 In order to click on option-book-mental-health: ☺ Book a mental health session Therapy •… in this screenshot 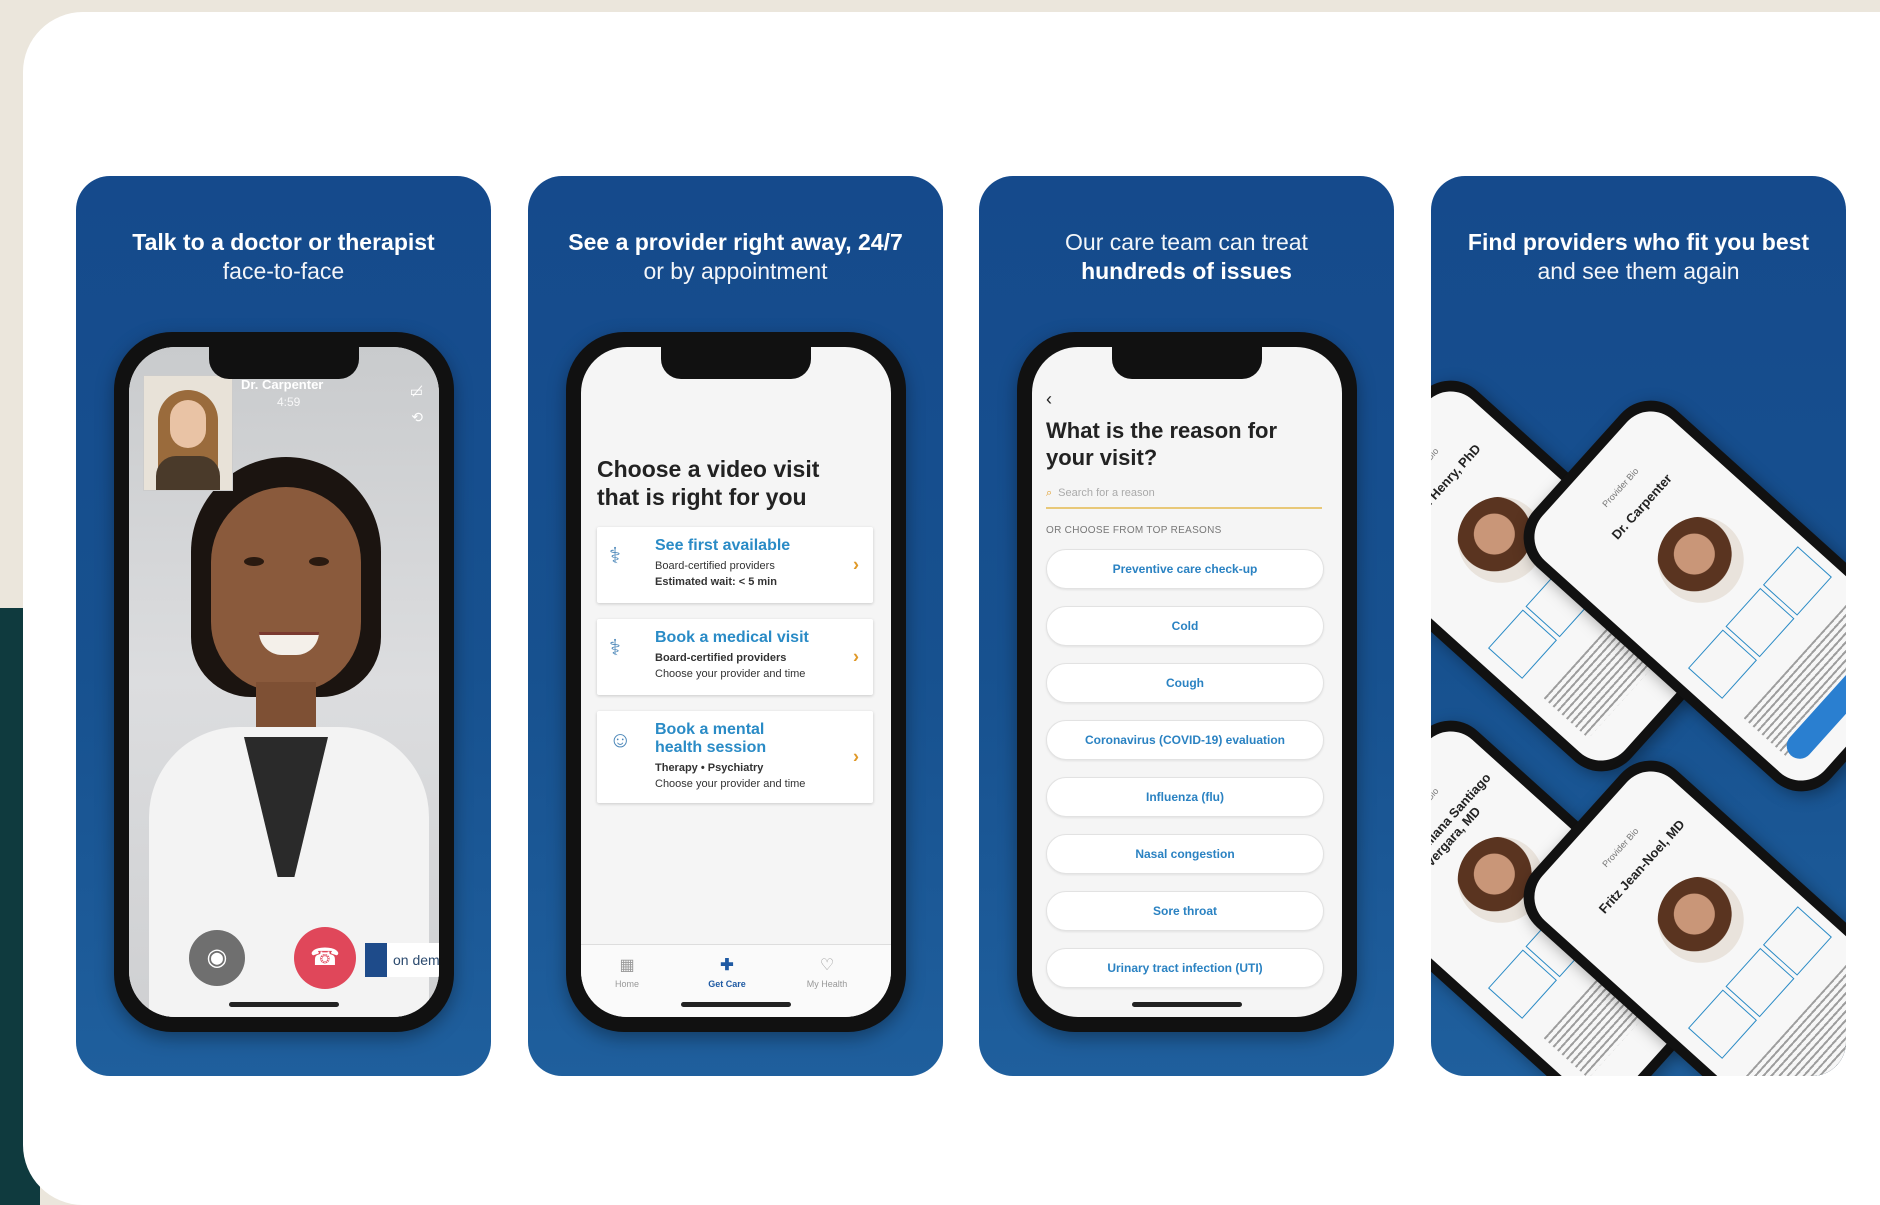, I will do `click(735, 757)`.